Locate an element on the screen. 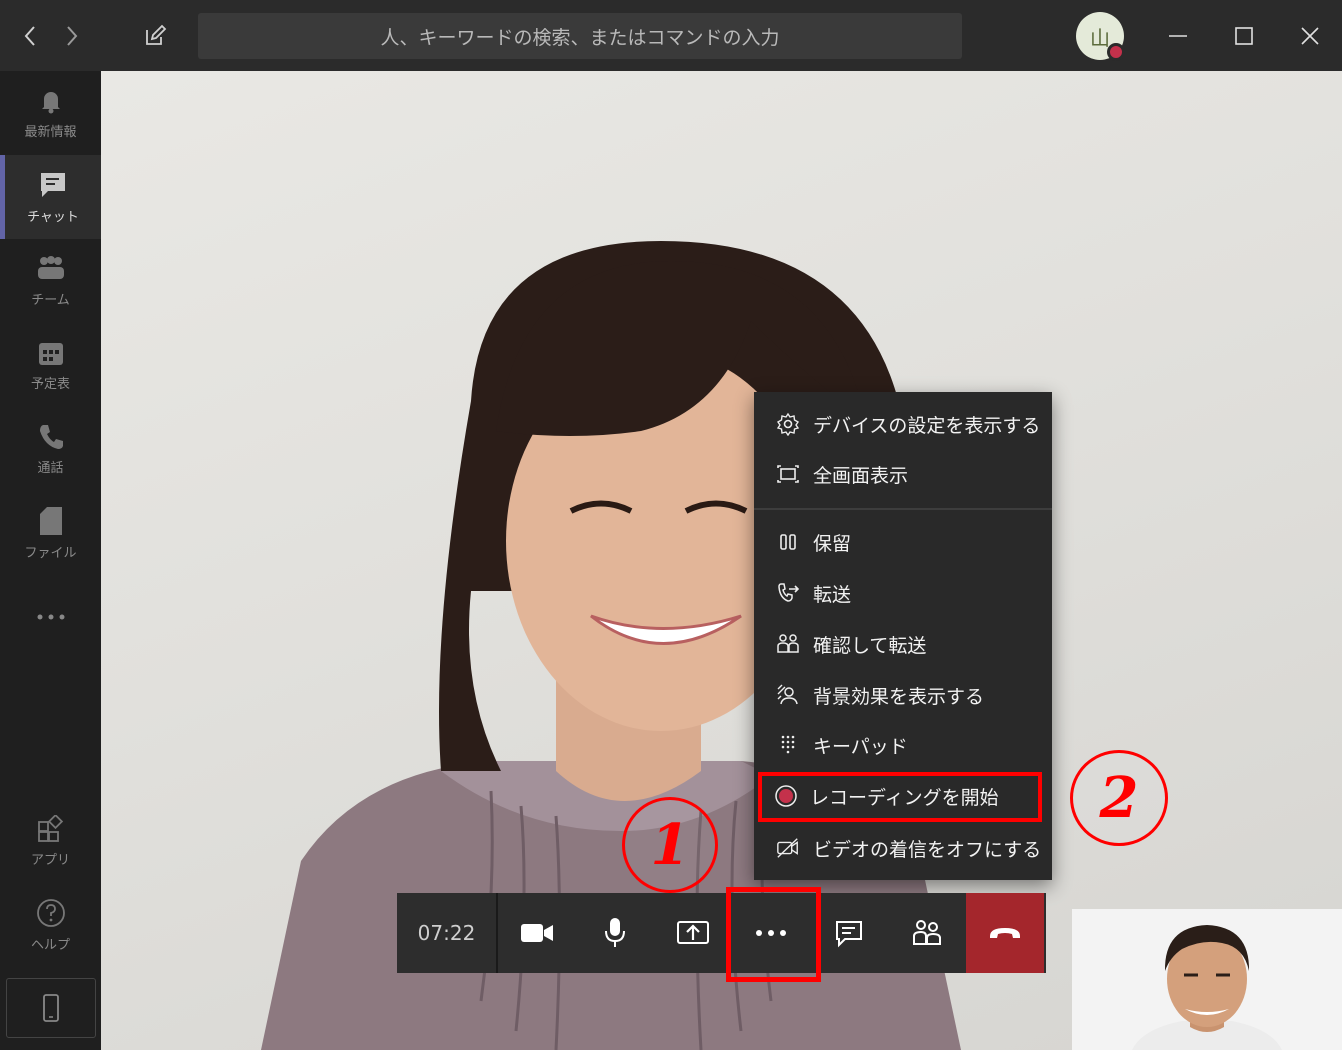  close-button is located at coordinates (1310, 36).